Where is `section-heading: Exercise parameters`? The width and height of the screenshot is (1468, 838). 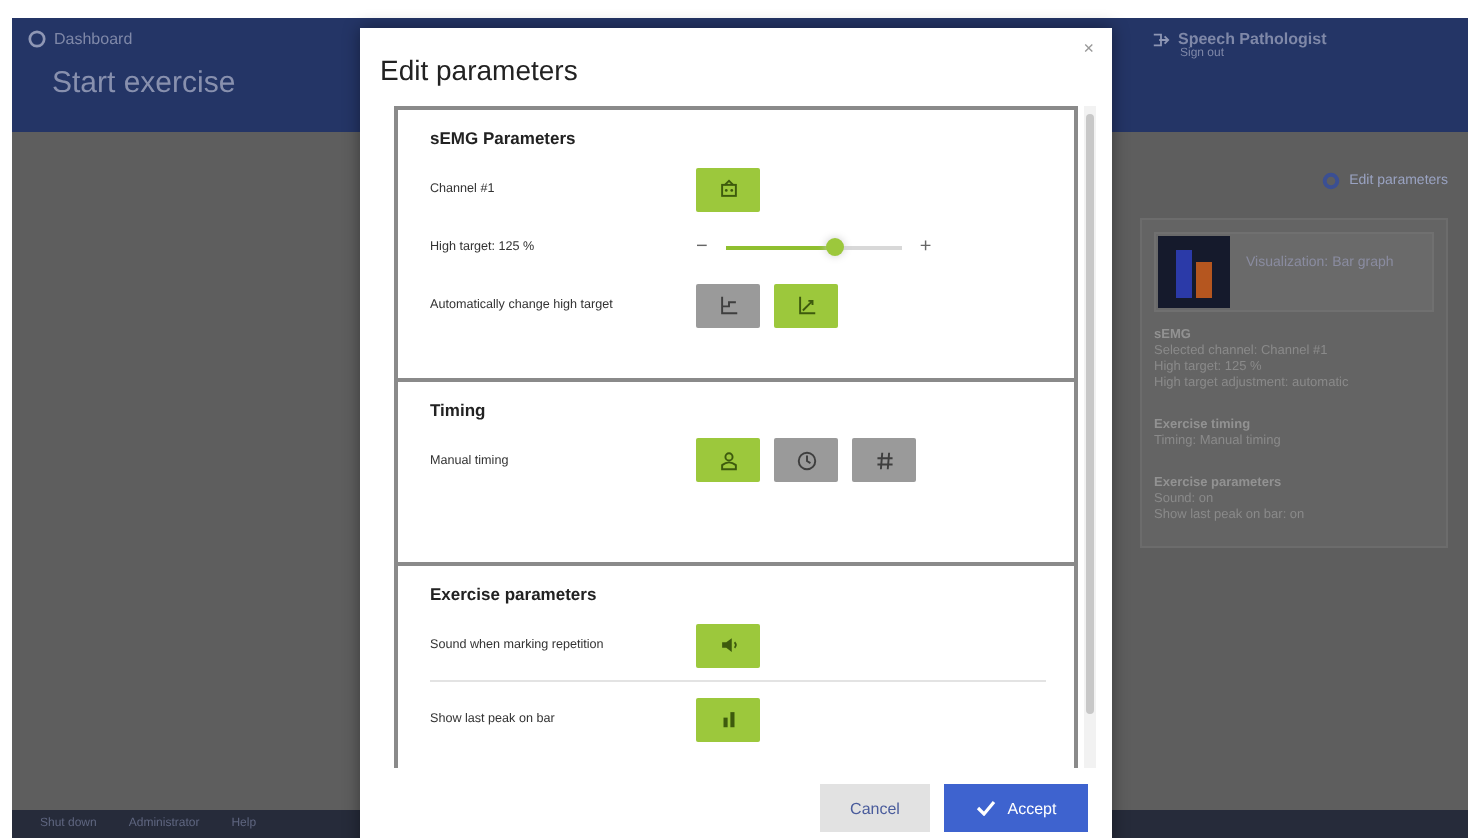 section-heading: Exercise parameters is located at coordinates (514, 594).